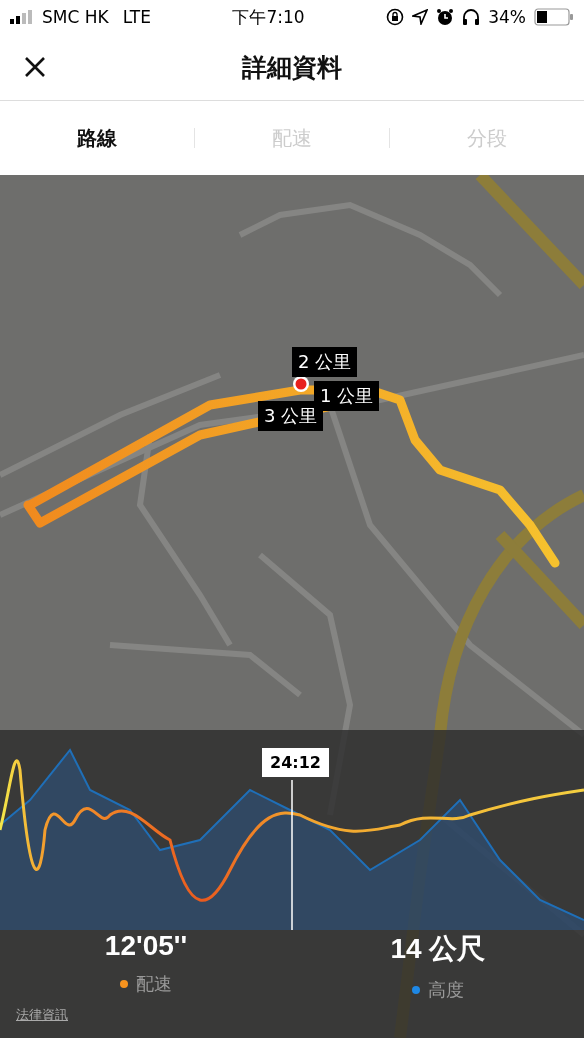 This screenshot has height=1038, width=584. What do you see at coordinates (42, 1015) in the screenshot?
I see `legal-info-link: 法律資訊` at bounding box center [42, 1015].